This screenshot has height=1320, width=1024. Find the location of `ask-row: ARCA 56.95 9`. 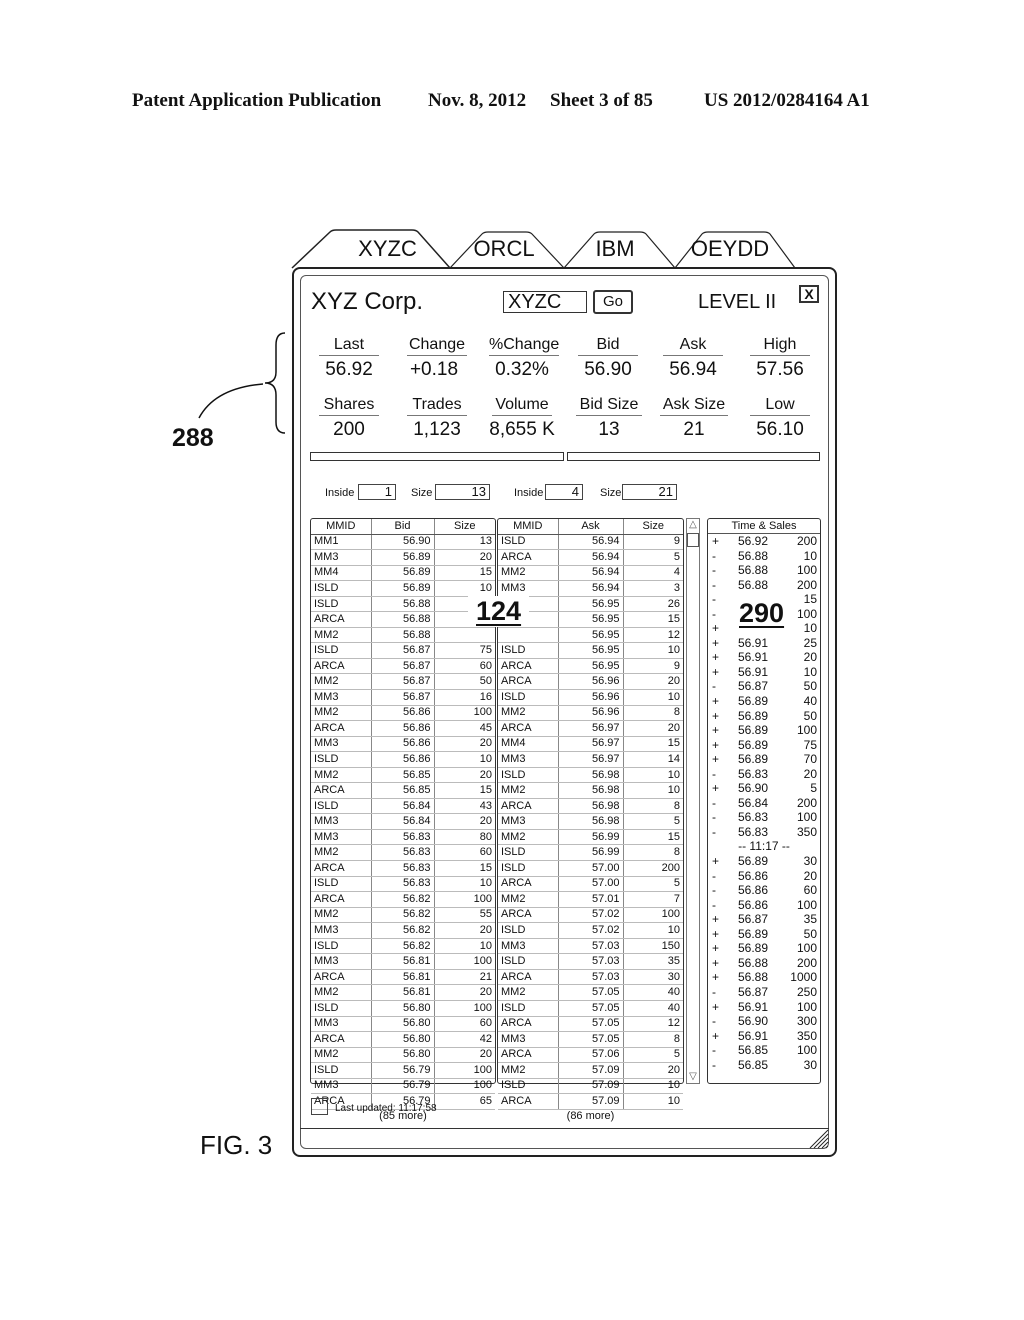

ask-row: ARCA 56.95 9 is located at coordinates (590, 666).